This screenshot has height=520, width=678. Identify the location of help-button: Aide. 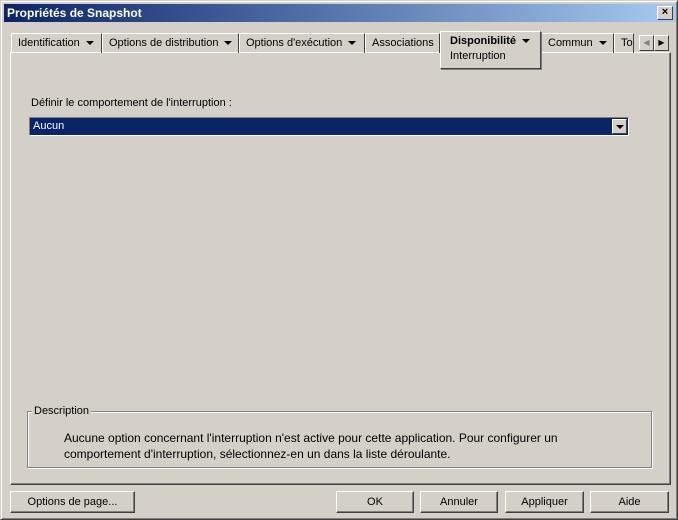
(629, 502).